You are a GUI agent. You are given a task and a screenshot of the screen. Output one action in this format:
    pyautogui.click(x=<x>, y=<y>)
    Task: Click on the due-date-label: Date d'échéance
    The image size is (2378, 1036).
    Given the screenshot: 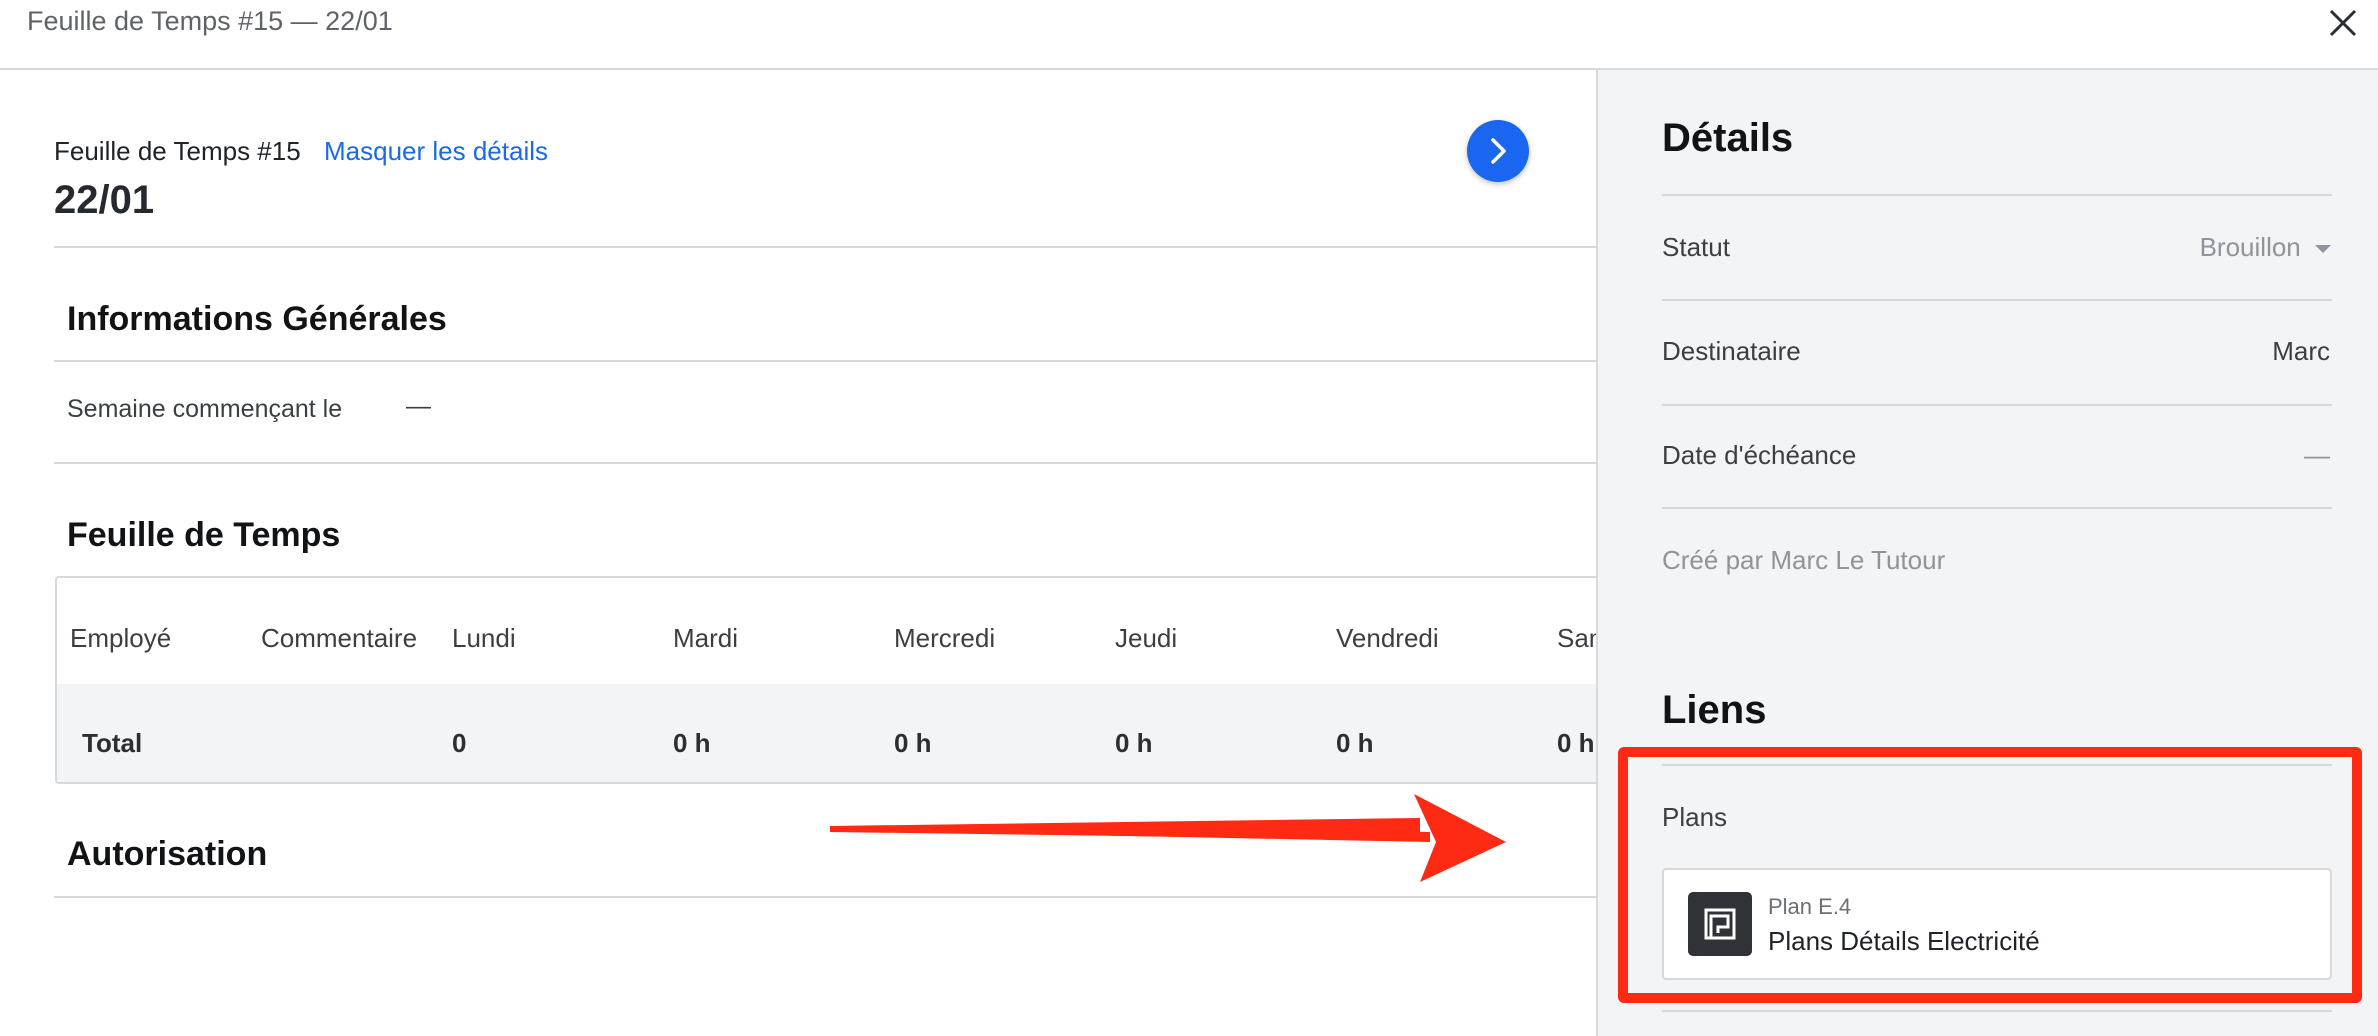 What is the action you would take?
    pyautogui.click(x=1759, y=455)
    